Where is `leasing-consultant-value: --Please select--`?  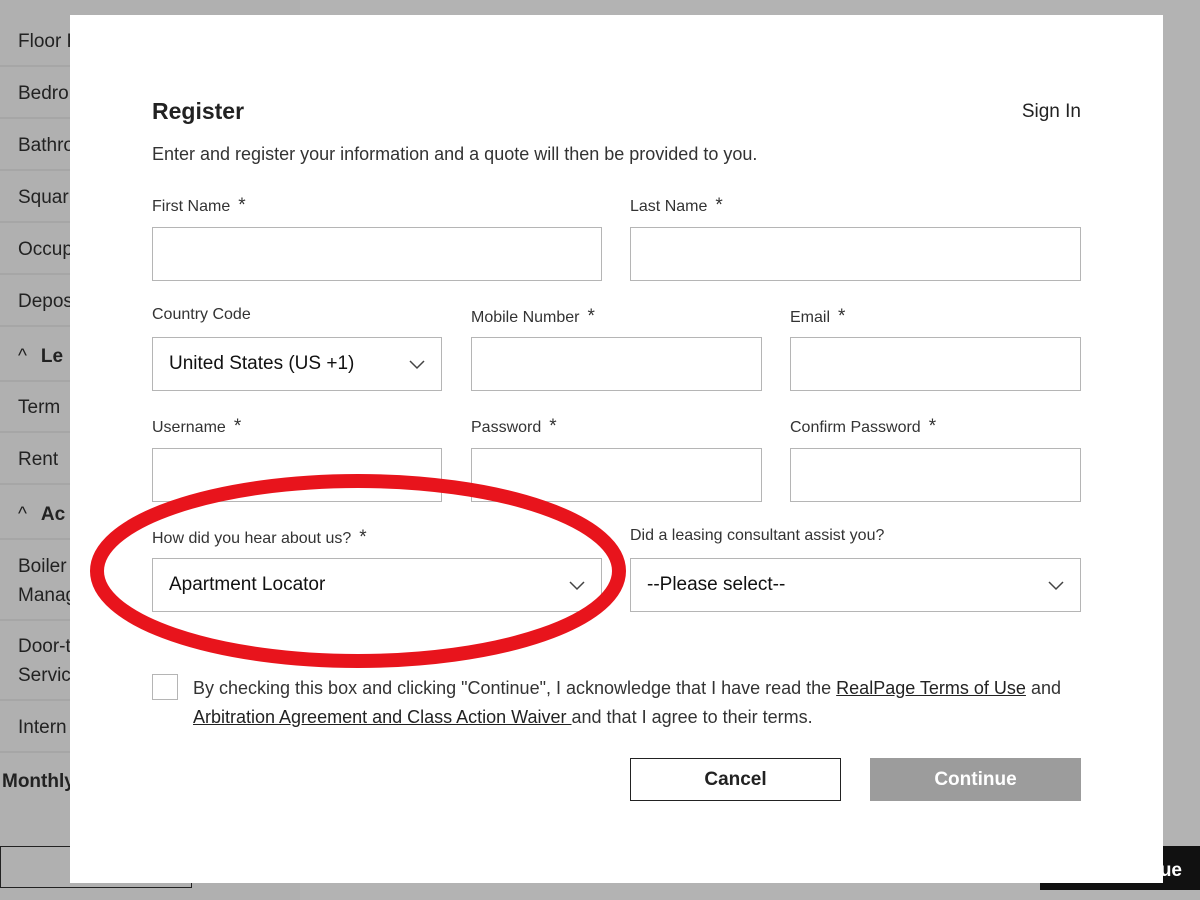 leasing-consultant-value: --Please select-- is located at coordinates (716, 584).